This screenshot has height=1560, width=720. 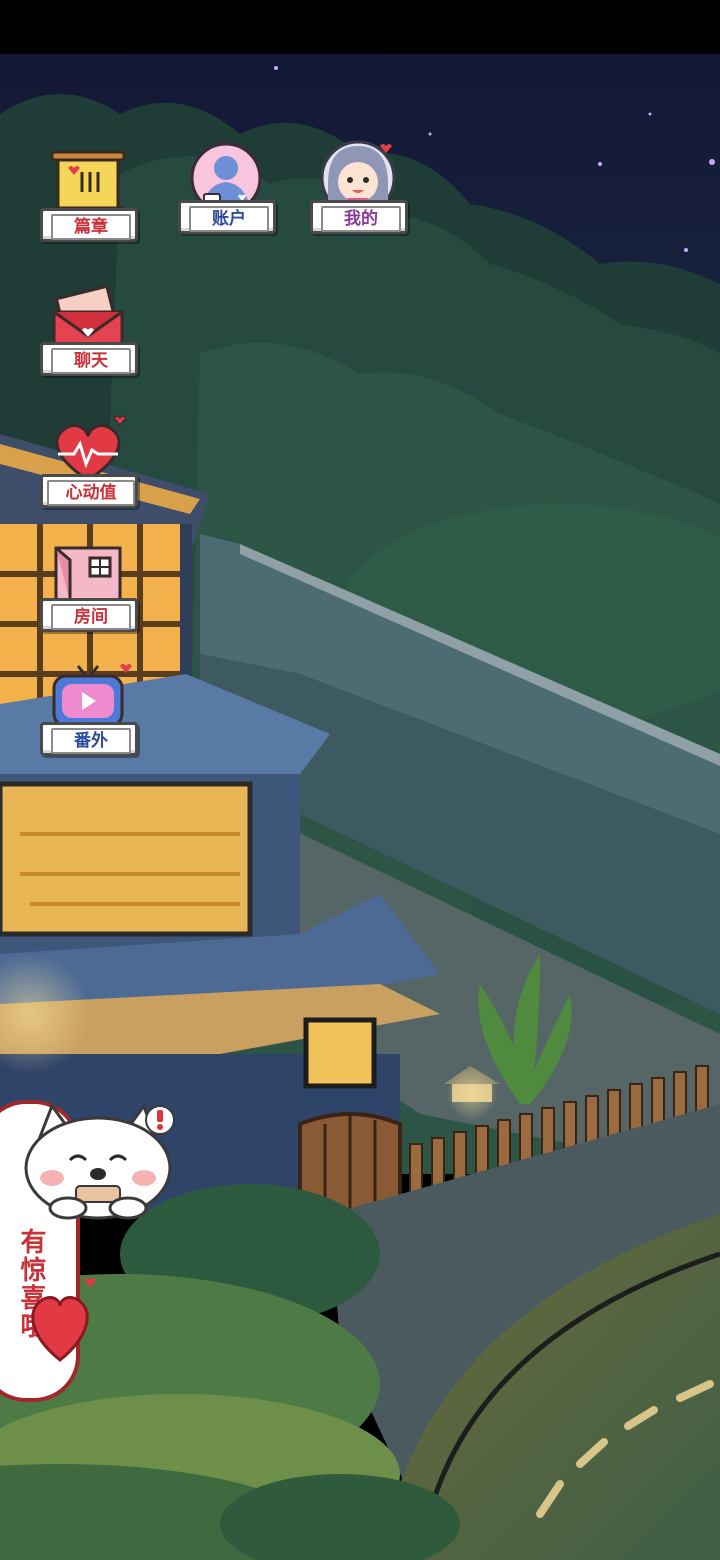 I want to click on chapters-label: 篇章, so click(x=91, y=227).